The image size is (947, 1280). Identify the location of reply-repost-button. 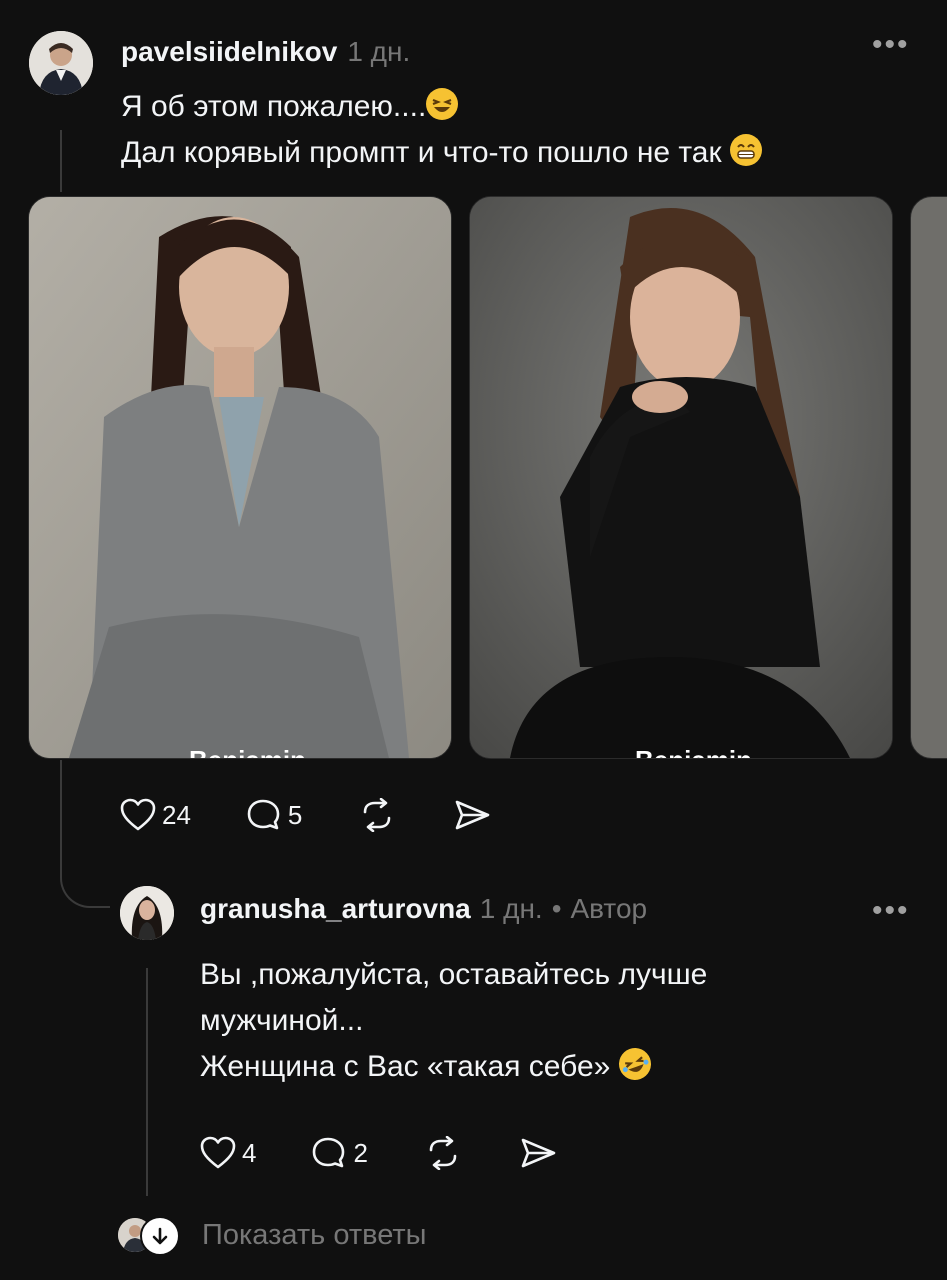
(443, 1153).